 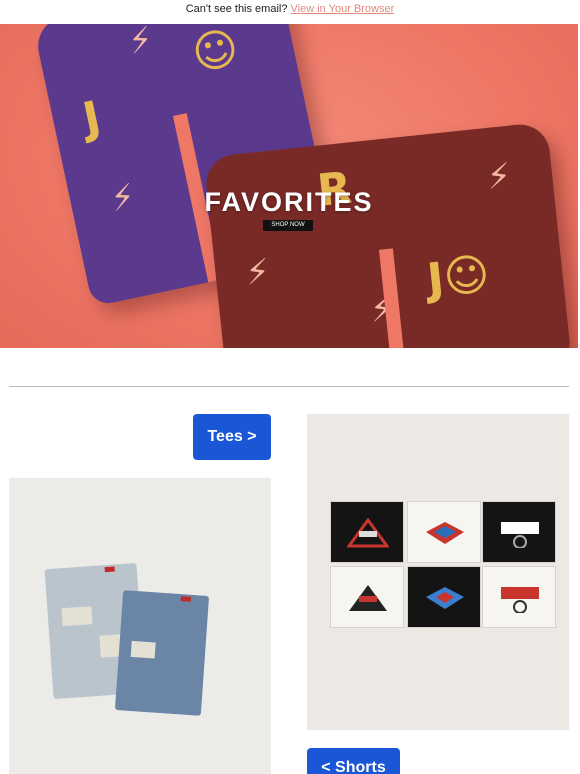 What do you see at coordinates (289, 202) in the screenshot?
I see `hero-title: FAVORITES` at bounding box center [289, 202].